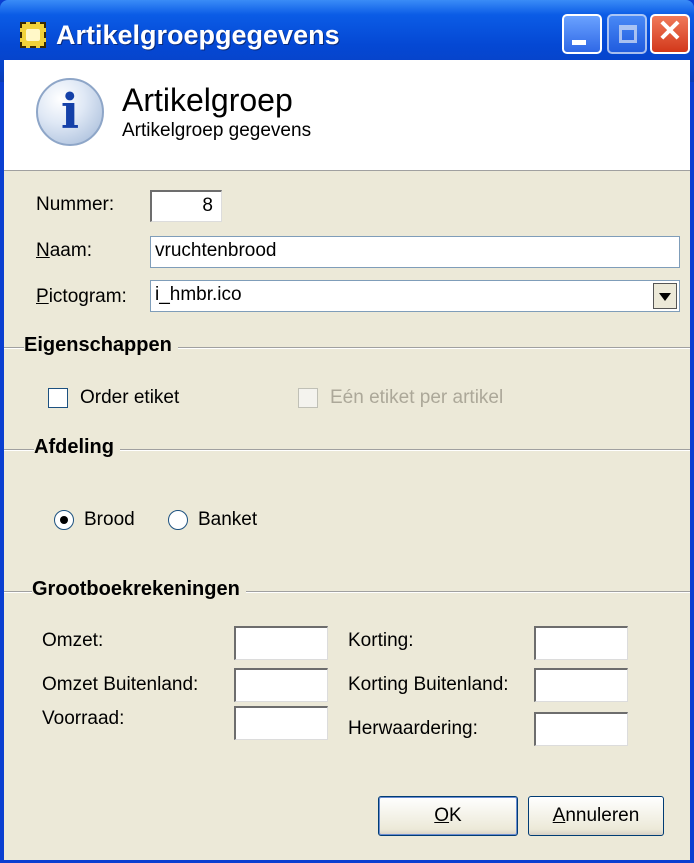 This screenshot has width=694, height=863. I want to click on korting-label: Korting:, so click(381, 640).